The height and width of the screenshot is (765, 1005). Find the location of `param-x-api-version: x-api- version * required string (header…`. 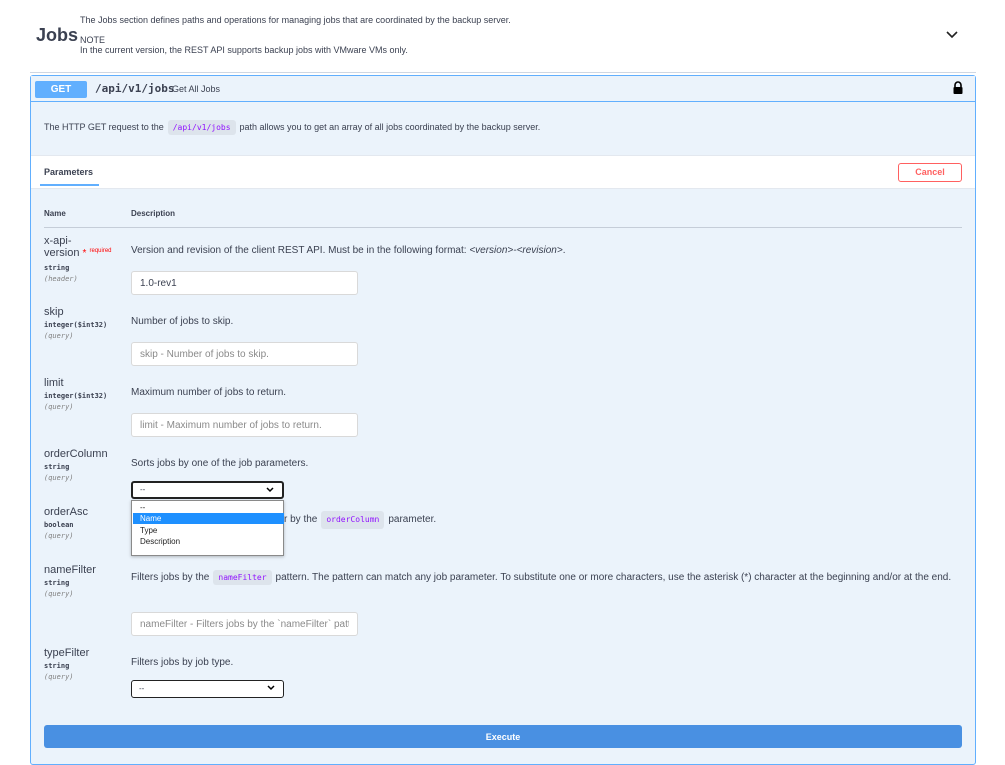

param-x-api-version: x-api- version * required string (header… is located at coordinates (78, 259).